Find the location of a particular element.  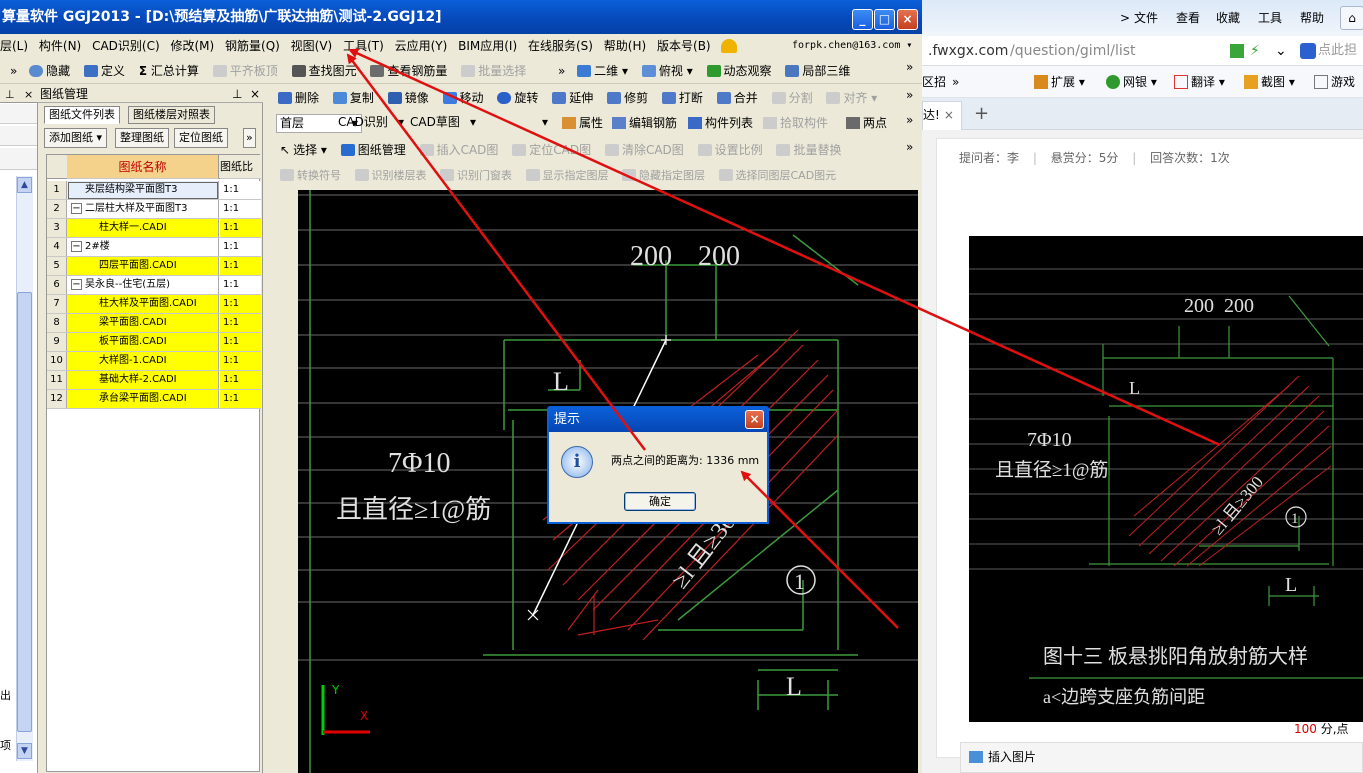

toolbar1-more: » is located at coordinates (909, 67).